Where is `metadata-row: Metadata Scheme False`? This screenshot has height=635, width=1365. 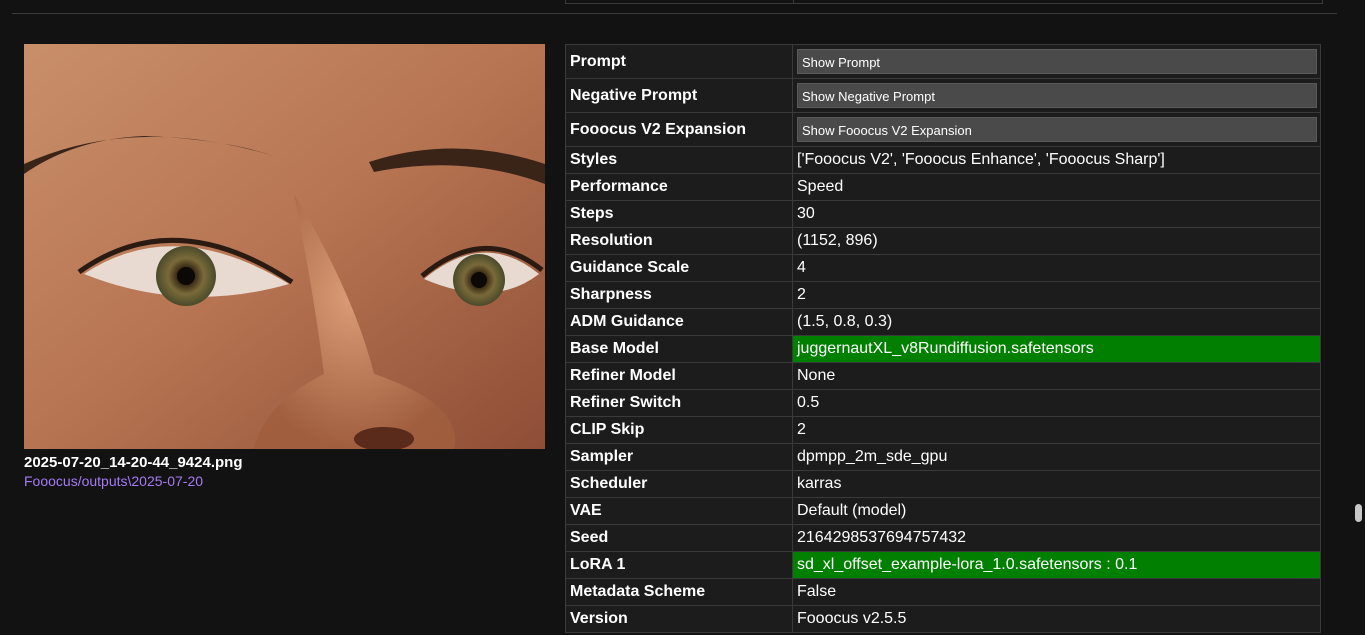 metadata-row: Metadata Scheme False is located at coordinates (943, 592).